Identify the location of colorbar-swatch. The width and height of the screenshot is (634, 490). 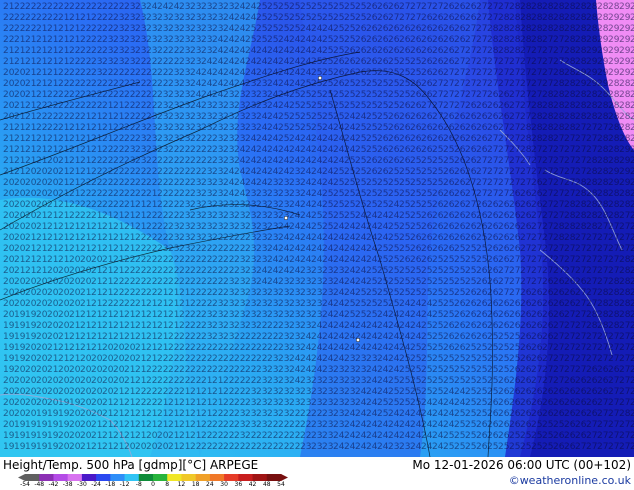
(46, 477).